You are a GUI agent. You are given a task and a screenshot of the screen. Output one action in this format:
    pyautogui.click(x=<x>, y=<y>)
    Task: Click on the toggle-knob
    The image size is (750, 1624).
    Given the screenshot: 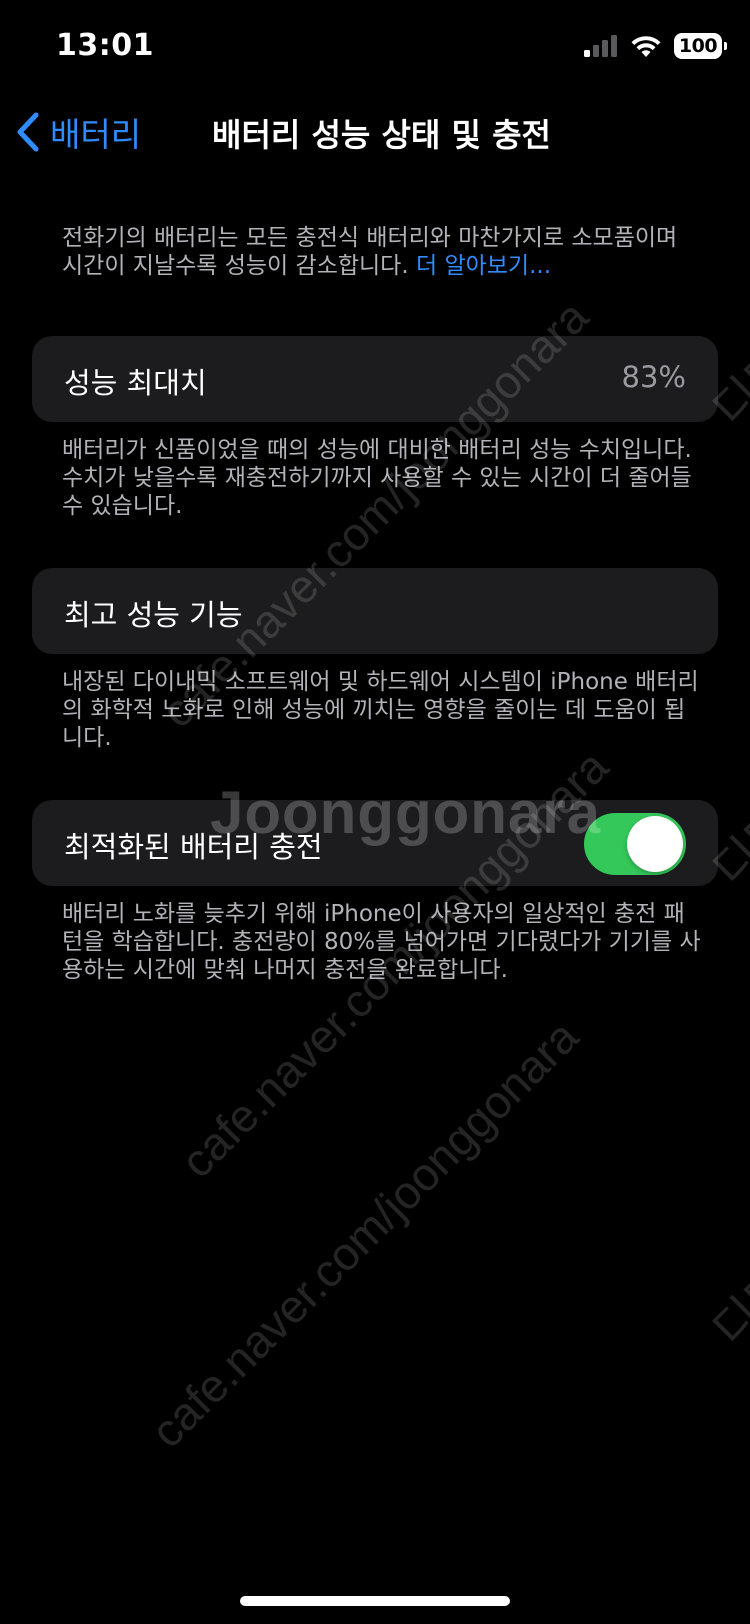 What is the action you would take?
    pyautogui.click(x=655, y=844)
    